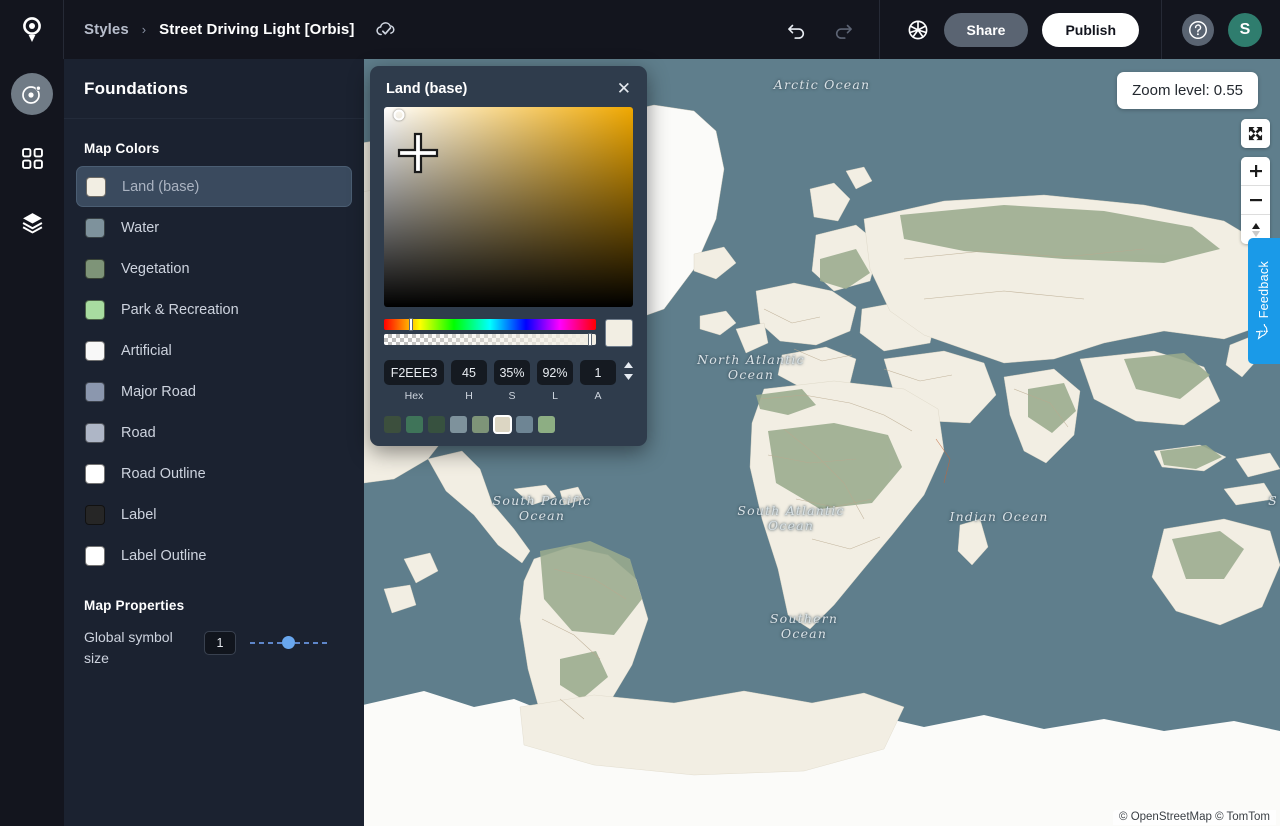 The width and height of the screenshot is (1280, 826). Describe the element at coordinates (555, 372) in the screenshot. I see `lightness-input: 92%` at that location.